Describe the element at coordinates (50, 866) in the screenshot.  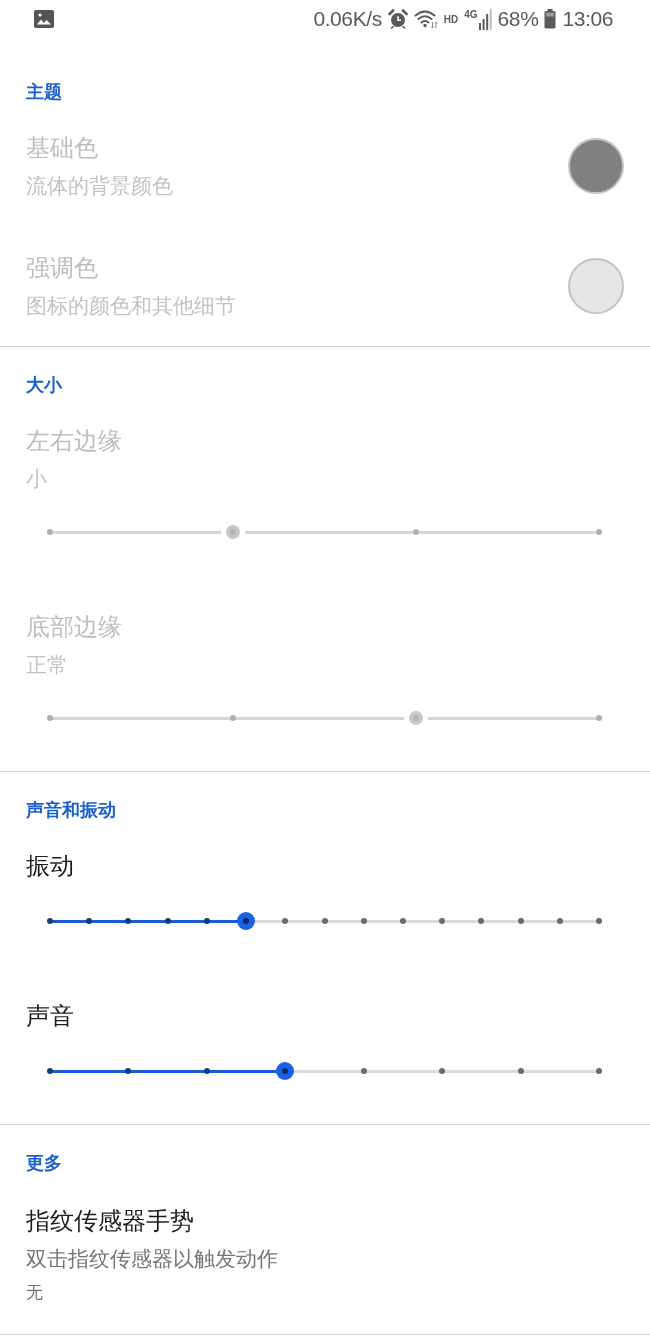
I see `setting-title: 振动` at that location.